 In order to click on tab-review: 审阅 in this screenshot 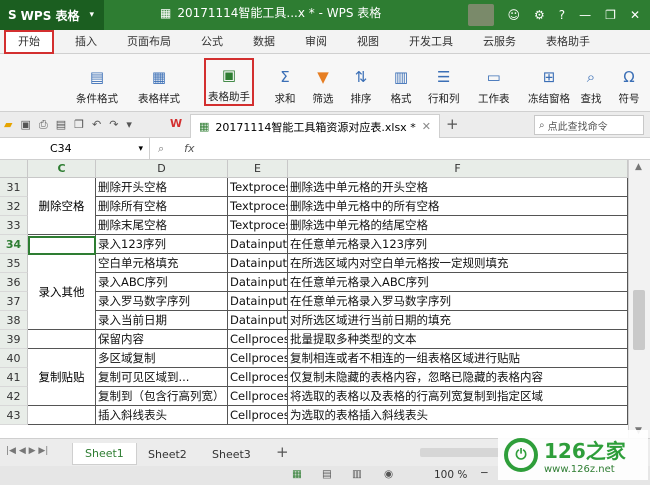, I will do `click(316, 42)`.